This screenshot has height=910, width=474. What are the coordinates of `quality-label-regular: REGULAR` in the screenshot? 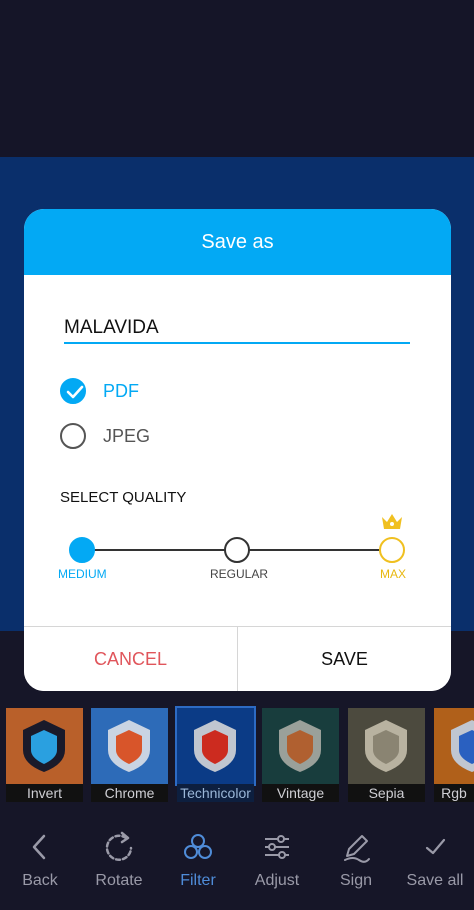 It's located at (239, 574).